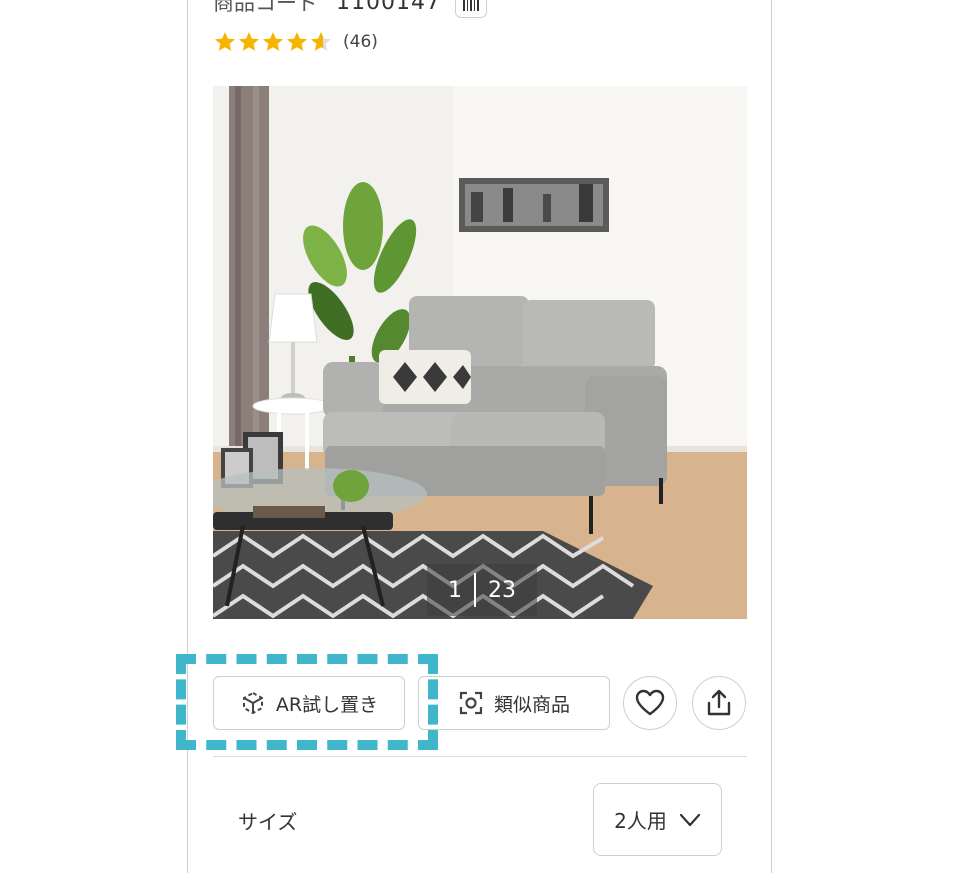  I want to click on image-counter: 1 23, so click(482, 590).